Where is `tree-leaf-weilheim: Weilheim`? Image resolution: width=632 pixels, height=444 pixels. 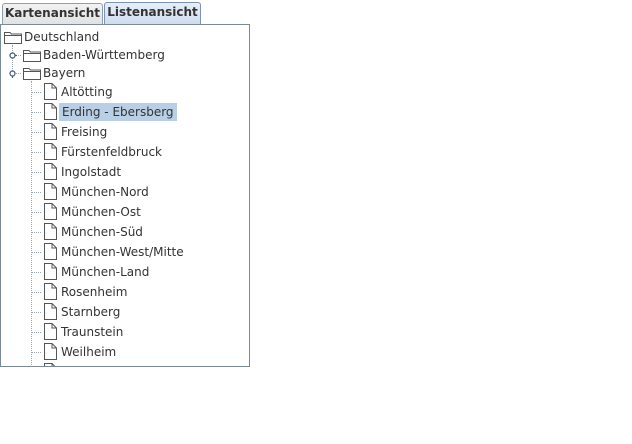 tree-leaf-weilheim: Weilheim is located at coordinates (80, 352).